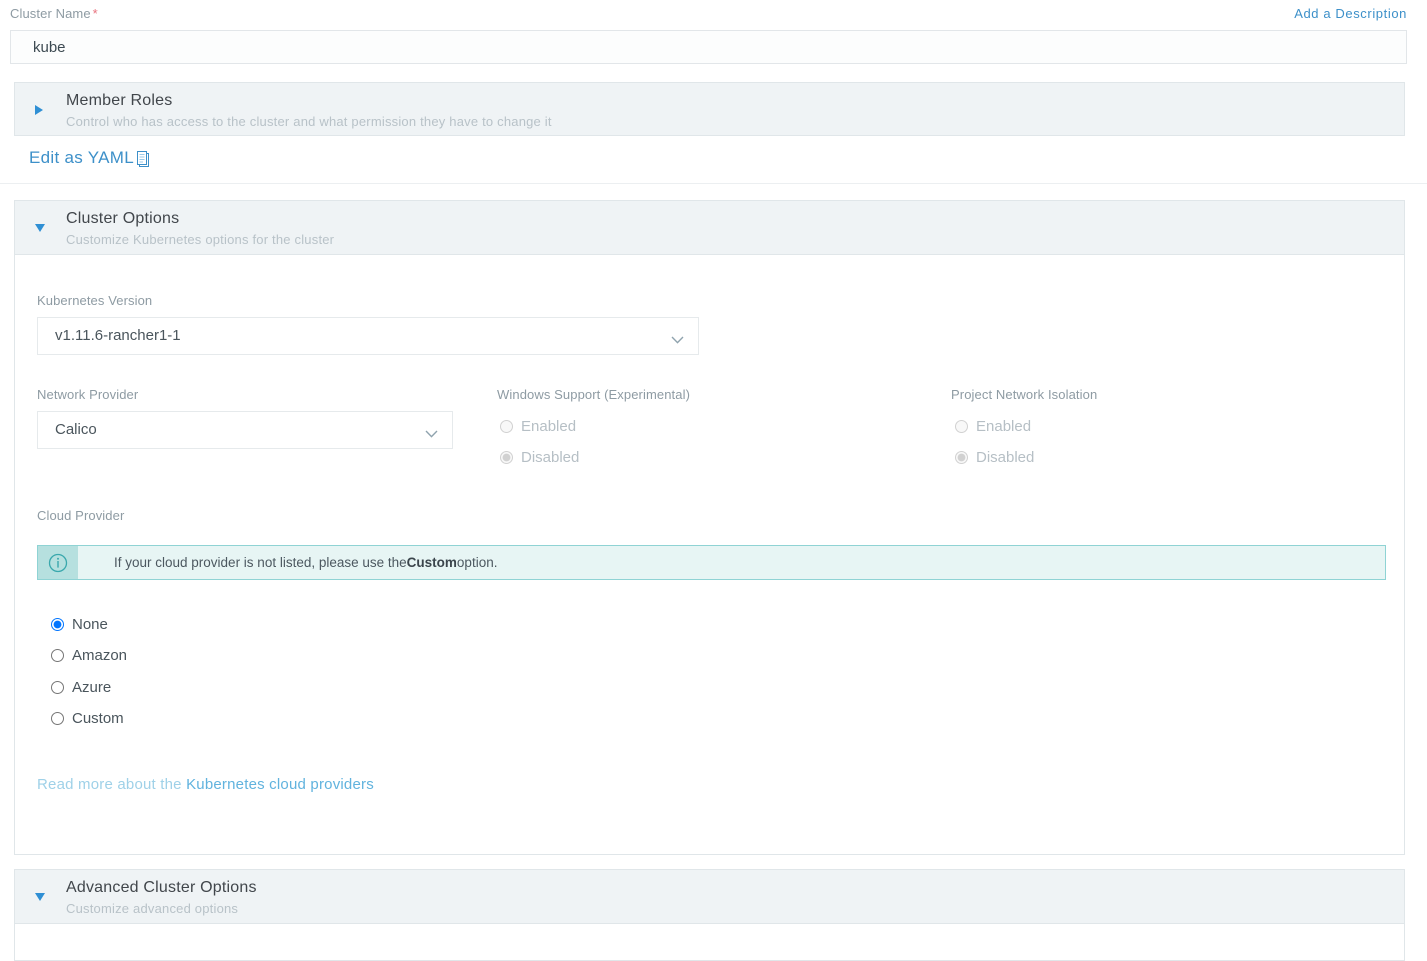  What do you see at coordinates (50, 13) in the screenshot?
I see `cluster-name-label-text: Cluster Name` at bounding box center [50, 13].